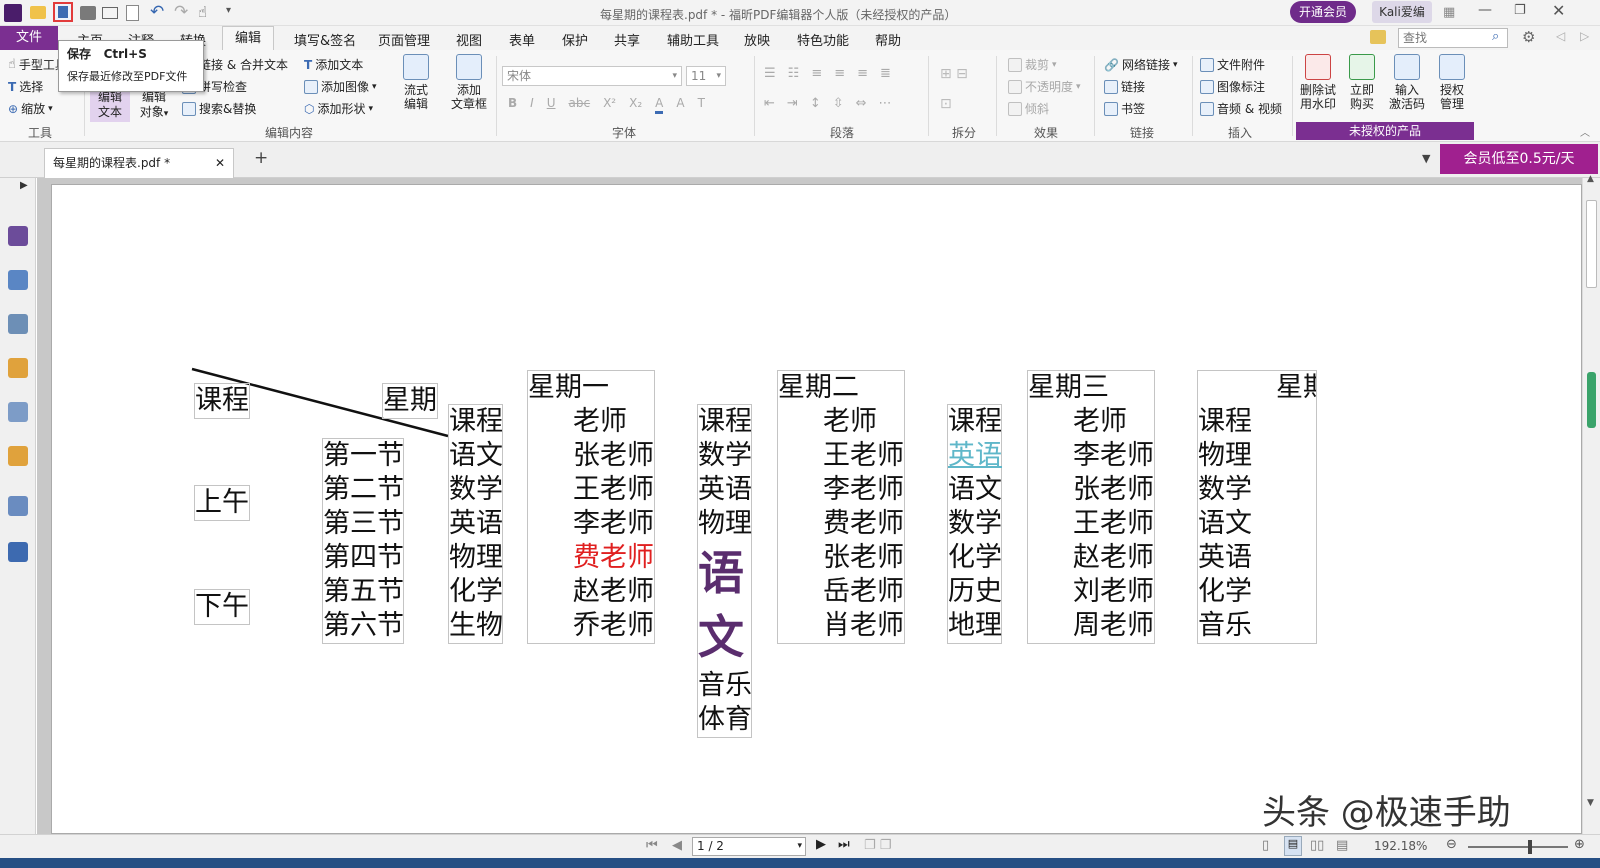  What do you see at coordinates (701, 105) in the screenshot?
I see `text-format-icon: T` at bounding box center [701, 105].